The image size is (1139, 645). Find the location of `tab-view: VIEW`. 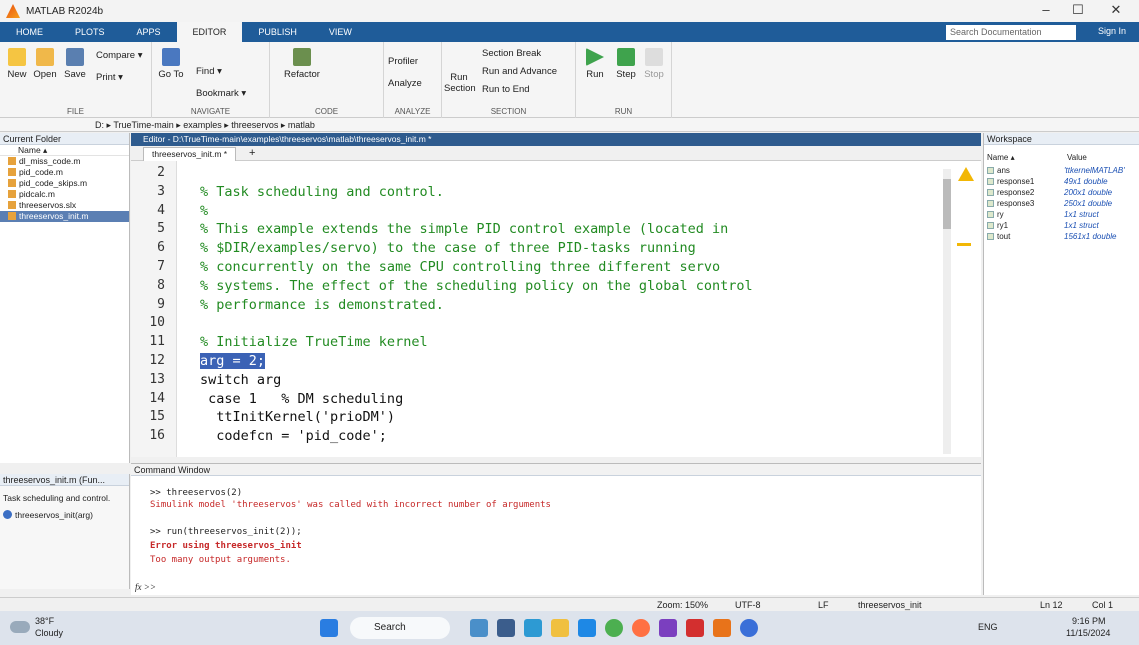

tab-view: VIEW is located at coordinates (340, 32).